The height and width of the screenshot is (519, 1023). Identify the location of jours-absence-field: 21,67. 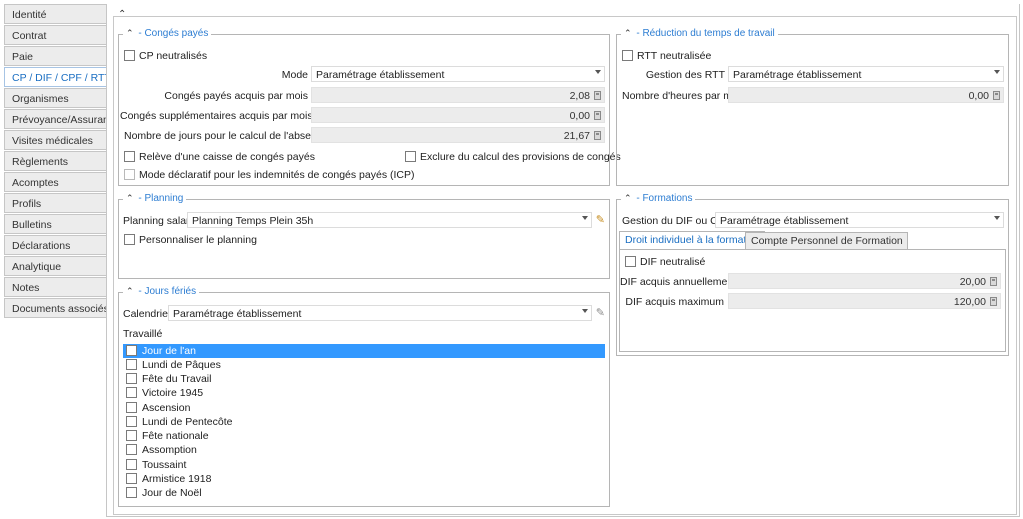
(458, 135).